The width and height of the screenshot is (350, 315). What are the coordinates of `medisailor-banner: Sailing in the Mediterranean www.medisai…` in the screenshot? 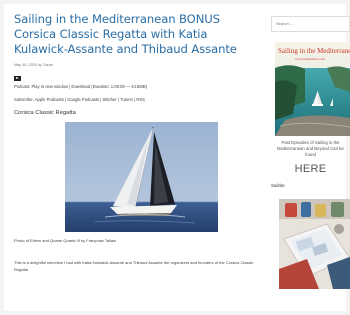 It's located at (312, 88).